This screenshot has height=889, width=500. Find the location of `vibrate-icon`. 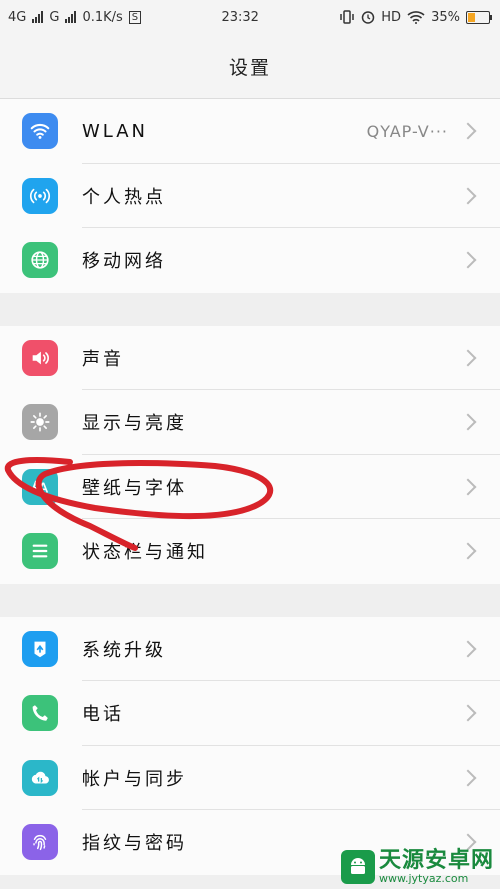

vibrate-icon is located at coordinates (347, 17).